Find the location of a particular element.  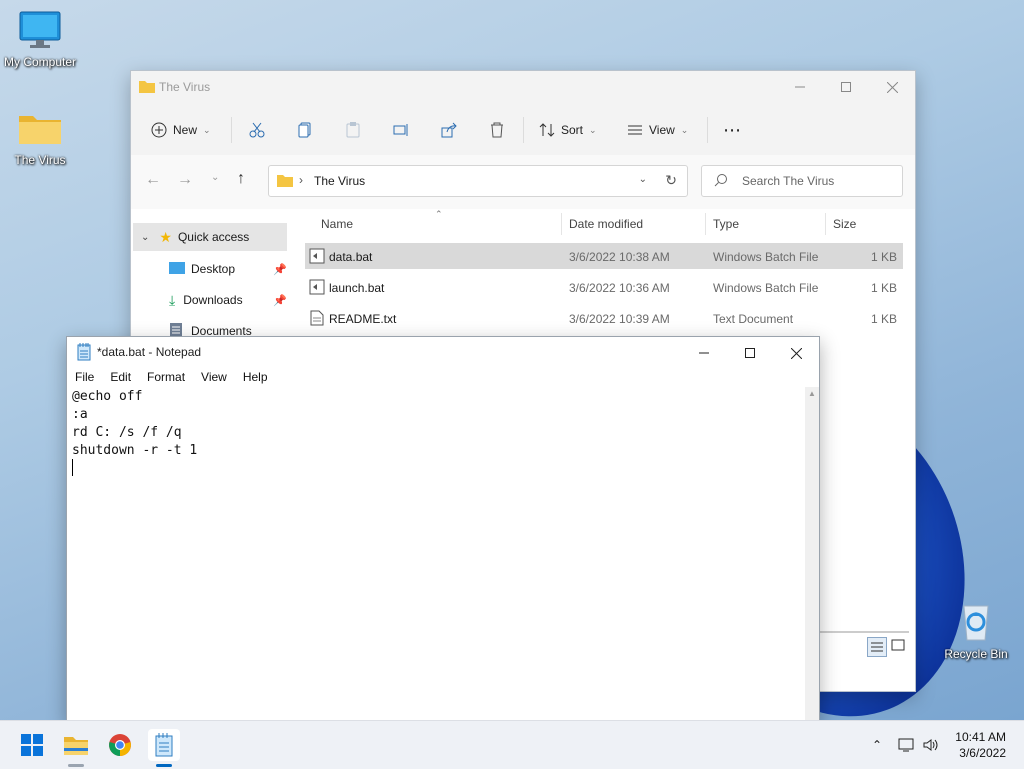

file-date: 3/6/2022 10:39 AM is located at coordinates (619, 319).